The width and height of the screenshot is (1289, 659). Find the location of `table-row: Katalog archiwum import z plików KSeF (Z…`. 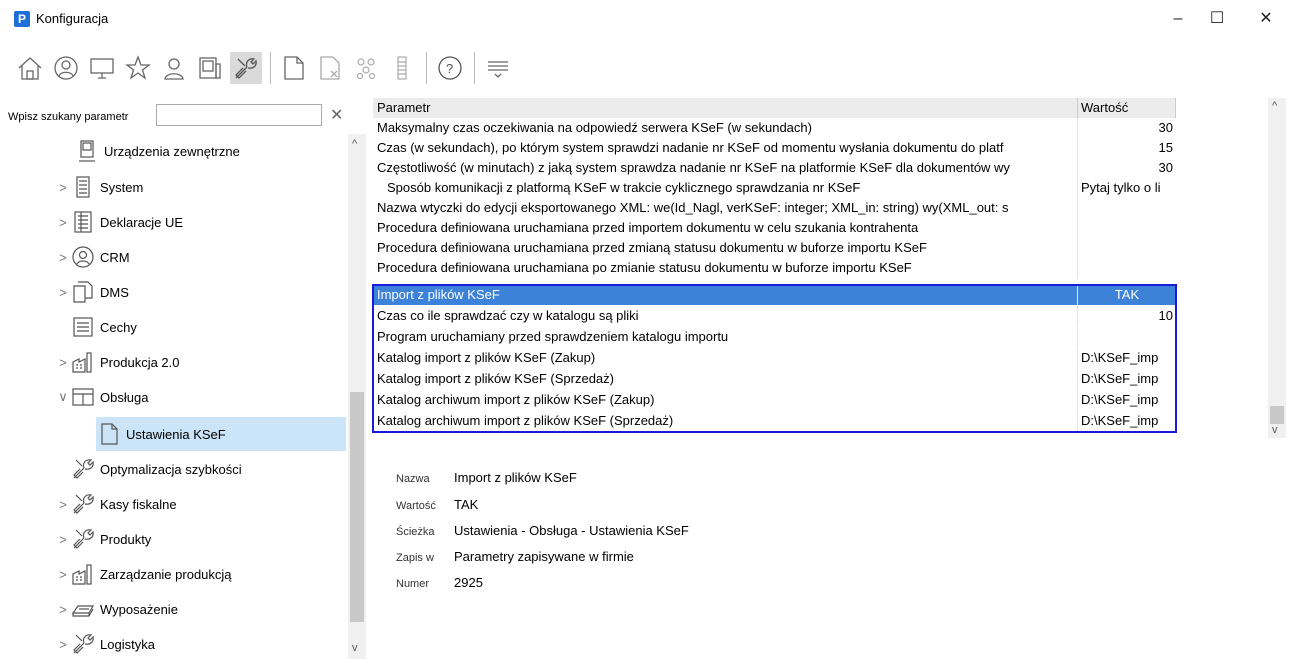

table-row: Katalog archiwum import z plików KSeF (Z… is located at coordinates (774, 400).